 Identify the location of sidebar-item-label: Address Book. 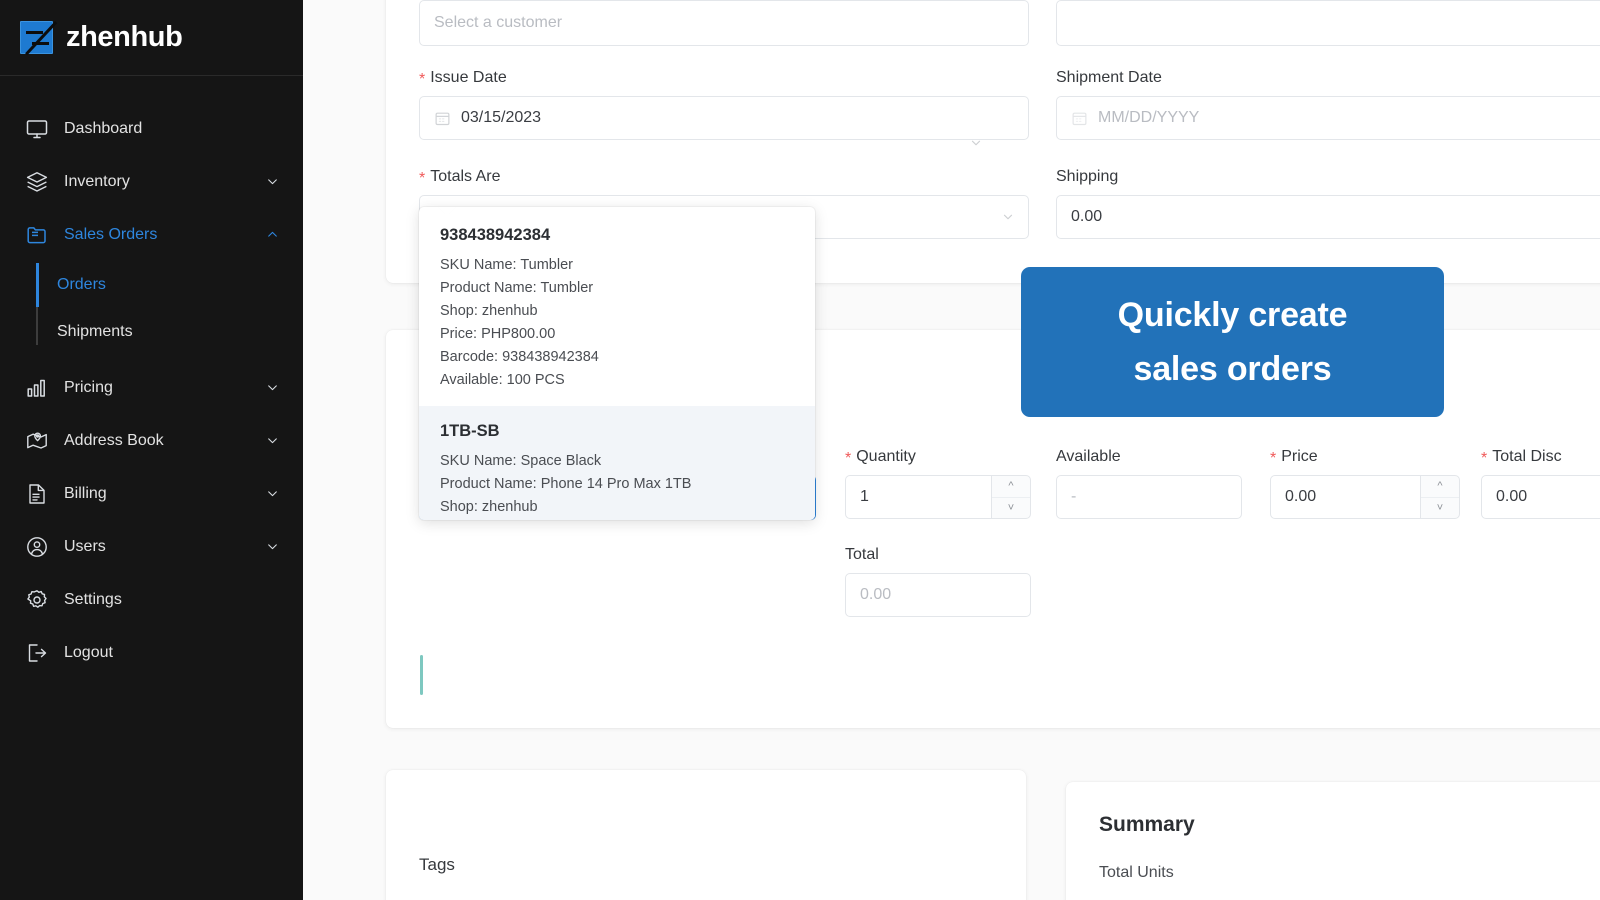
(114, 440).